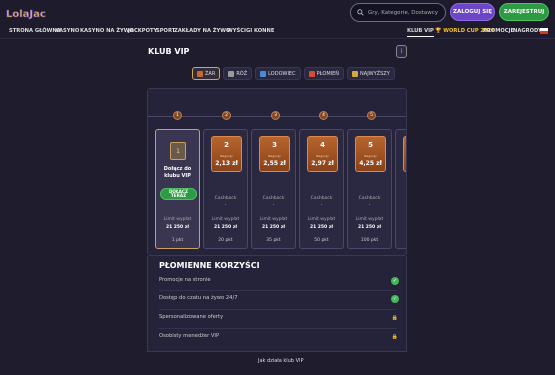 The image size is (555, 375). I want to click on join-title: Dołącz do klubu VIP, so click(177, 172).